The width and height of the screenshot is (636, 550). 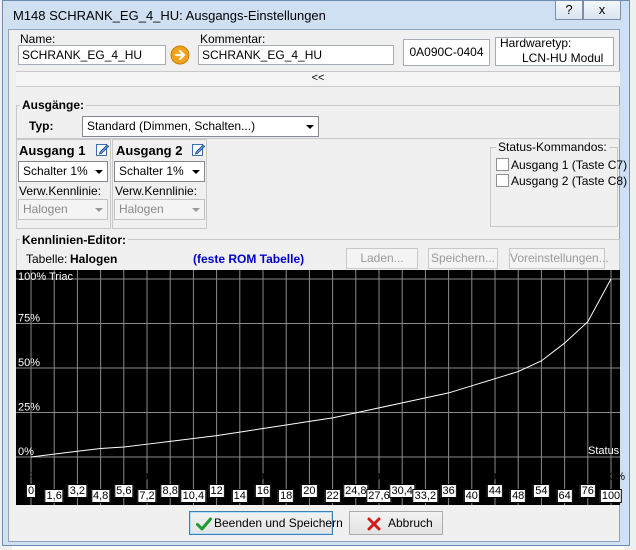 I want to click on curve-value-label: 5,6, so click(x=124, y=491).